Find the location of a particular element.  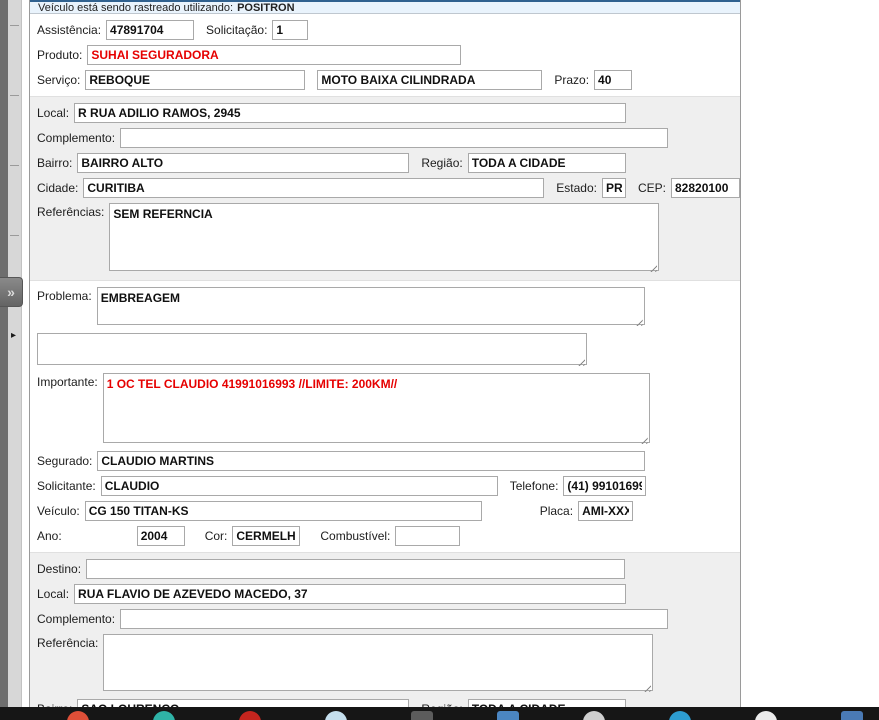

bairro-label: Bairro: is located at coordinates (55, 163).